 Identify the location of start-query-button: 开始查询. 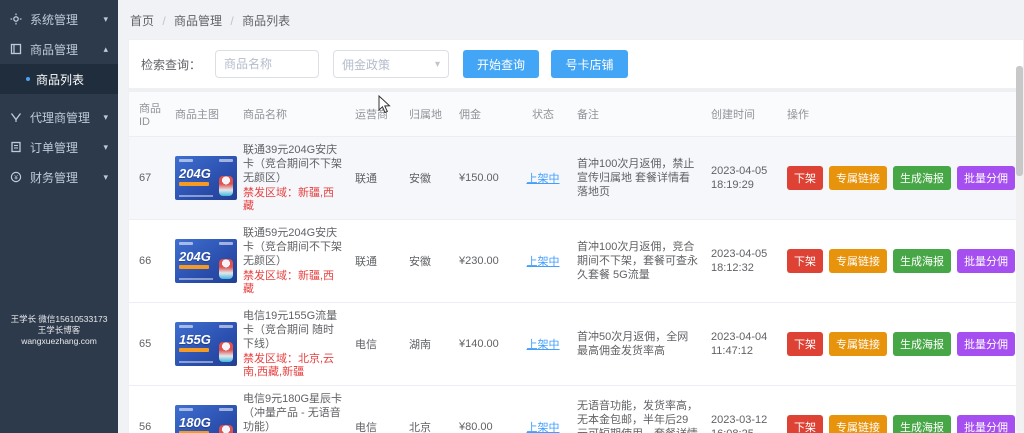
(501, 64).